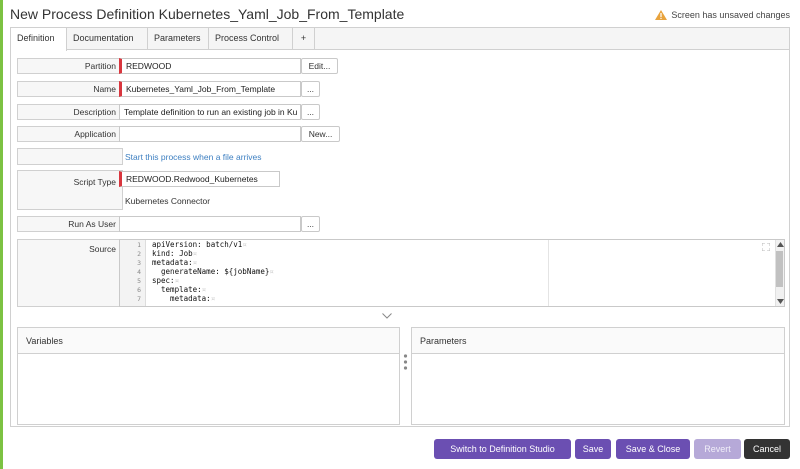 Image resolution: width=800 pixels, height=469 pixels. I want to click on code-line: spec:¤, so click(166, 280).